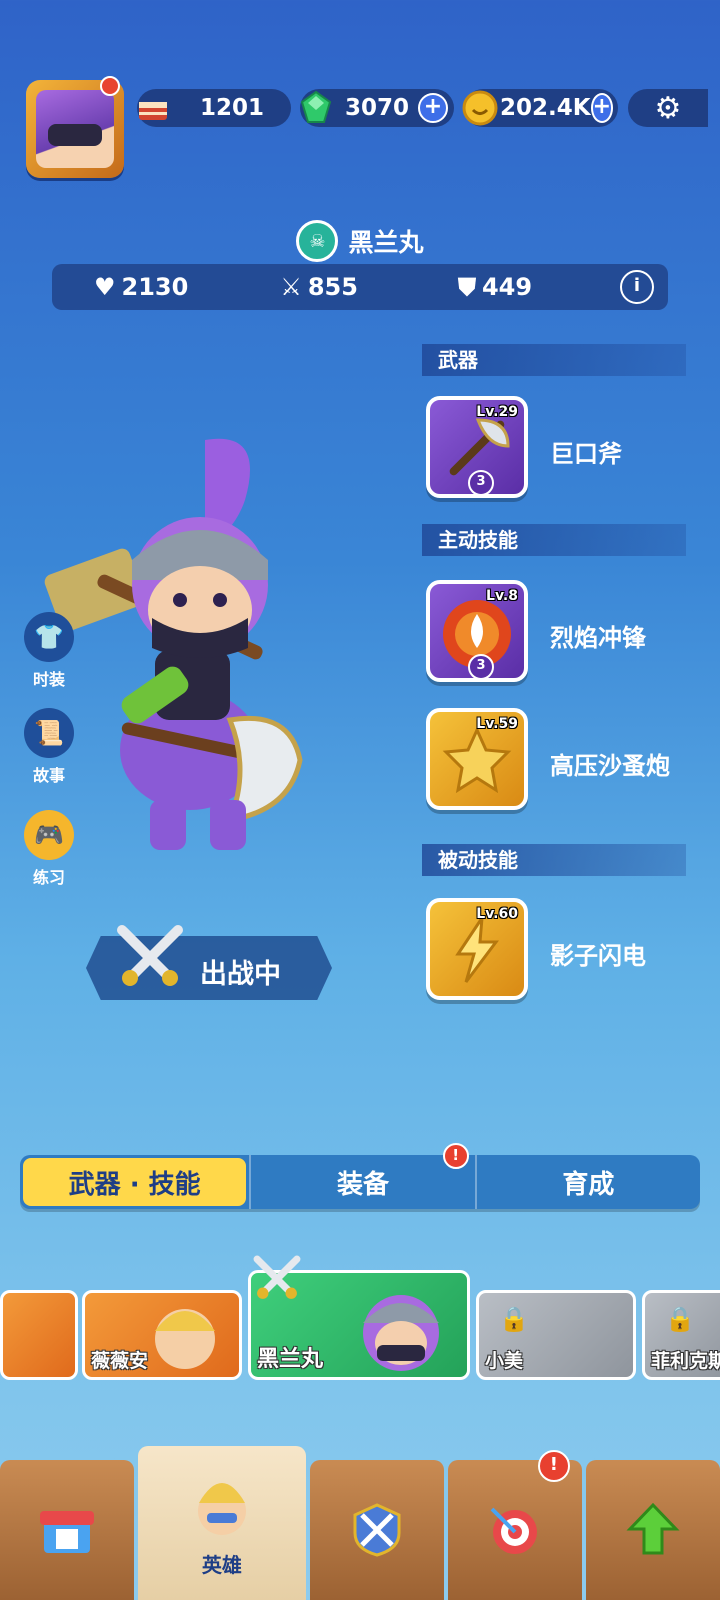  I want to click on hero-card-partial, so click(39, 1335).